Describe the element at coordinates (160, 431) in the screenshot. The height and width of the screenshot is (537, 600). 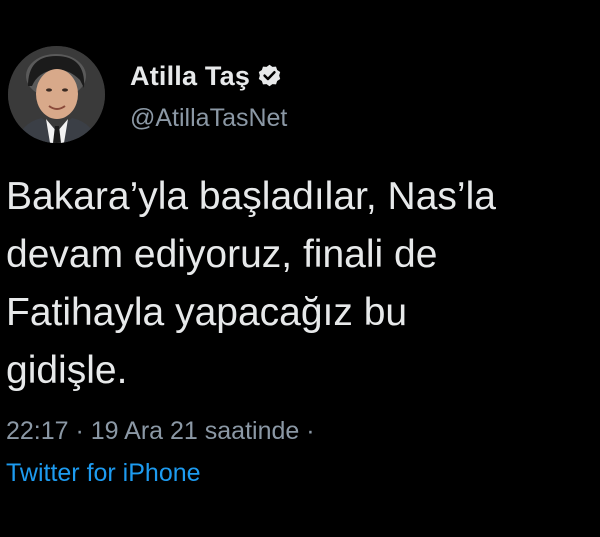
I see `tweet-timestamp: 22:17 · 19 Ara 21 saatinde ·` at that location.